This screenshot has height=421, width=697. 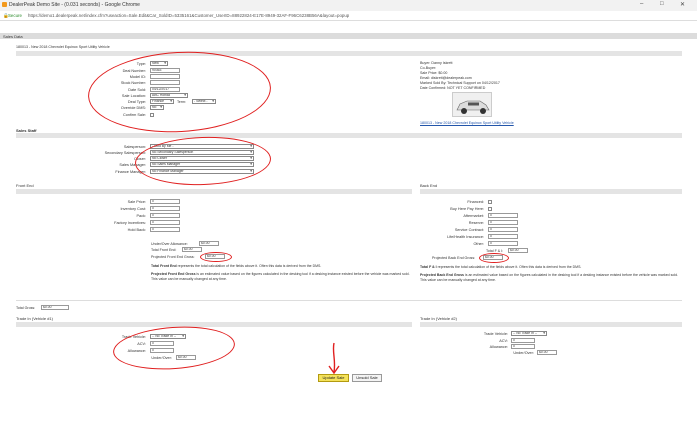 I want to click on total-gross-input: $0.00, so click(x=55, y=307).